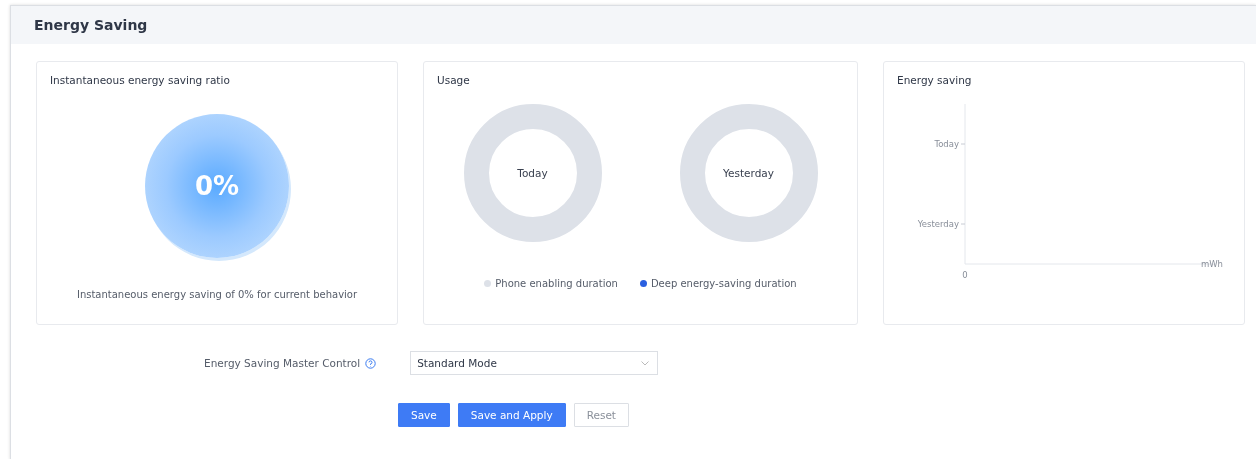 The width and height of the screenshot is (1256, 459). Describe the element at coordinates (748, 173) in the screenshot. I see `donut-label: Yesterday` at that location.